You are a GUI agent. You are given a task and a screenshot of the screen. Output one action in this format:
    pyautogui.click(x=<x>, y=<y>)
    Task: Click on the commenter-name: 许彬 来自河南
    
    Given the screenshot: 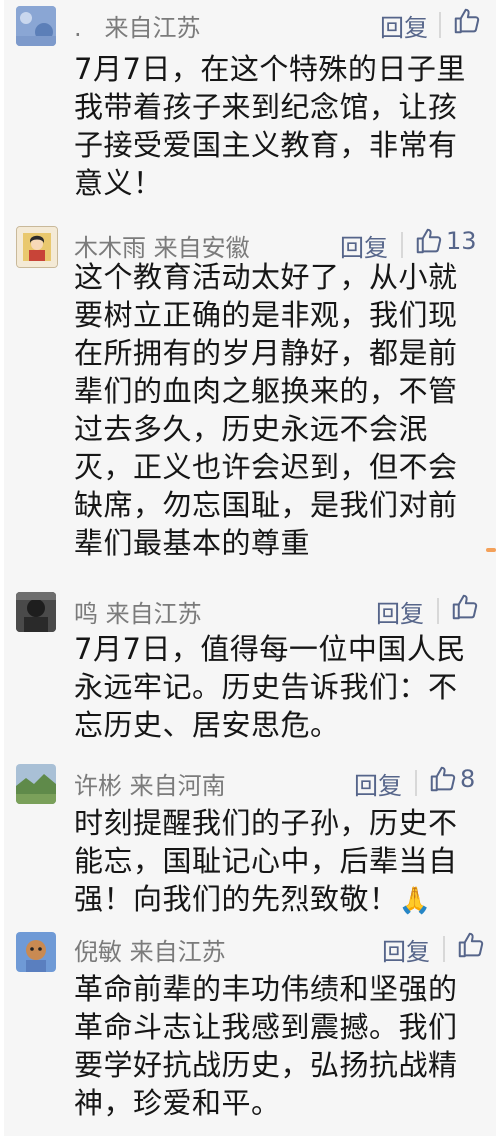 What is the action you would take?
    pyautogui.click(x=150, y=783)
    